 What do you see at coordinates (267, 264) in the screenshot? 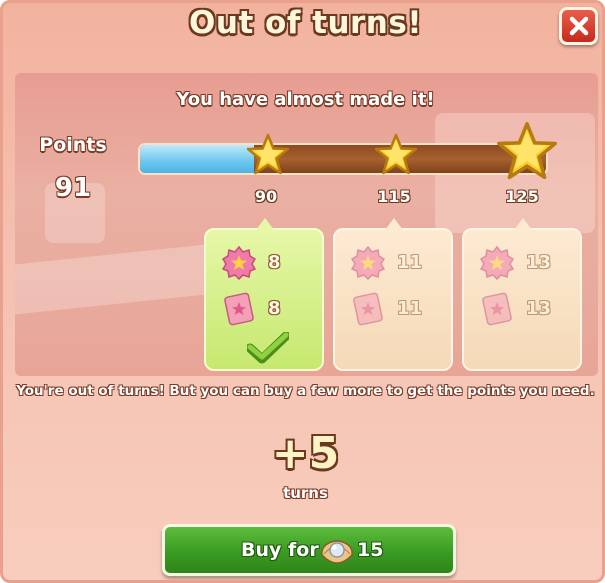
I see `reward-row-badge: 8` at bounding box center [267, 264].